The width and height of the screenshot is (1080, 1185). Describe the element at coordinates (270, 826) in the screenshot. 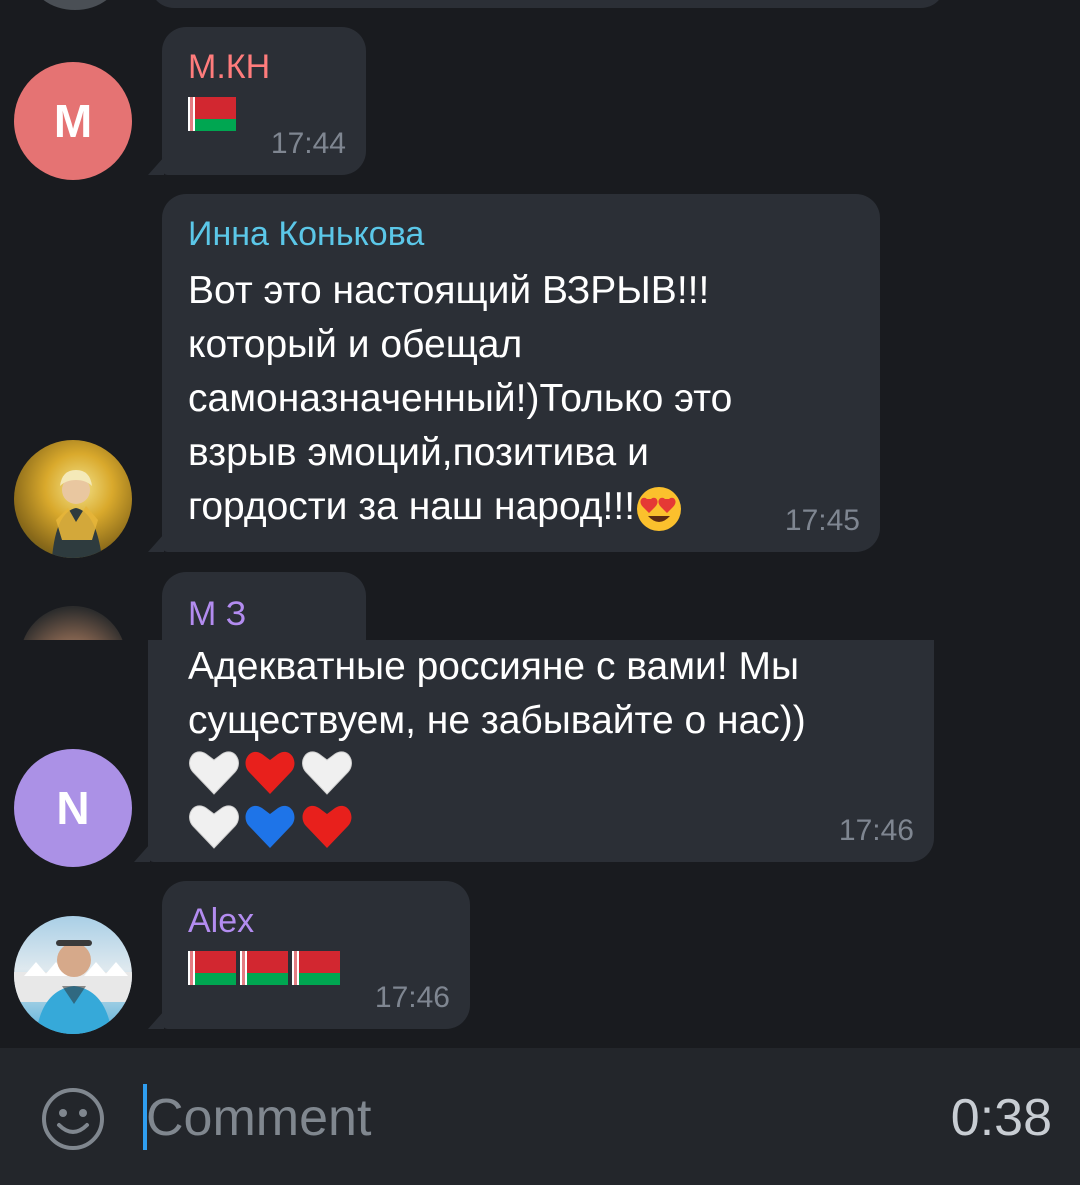

I see `blue-heart-icon` at that location.